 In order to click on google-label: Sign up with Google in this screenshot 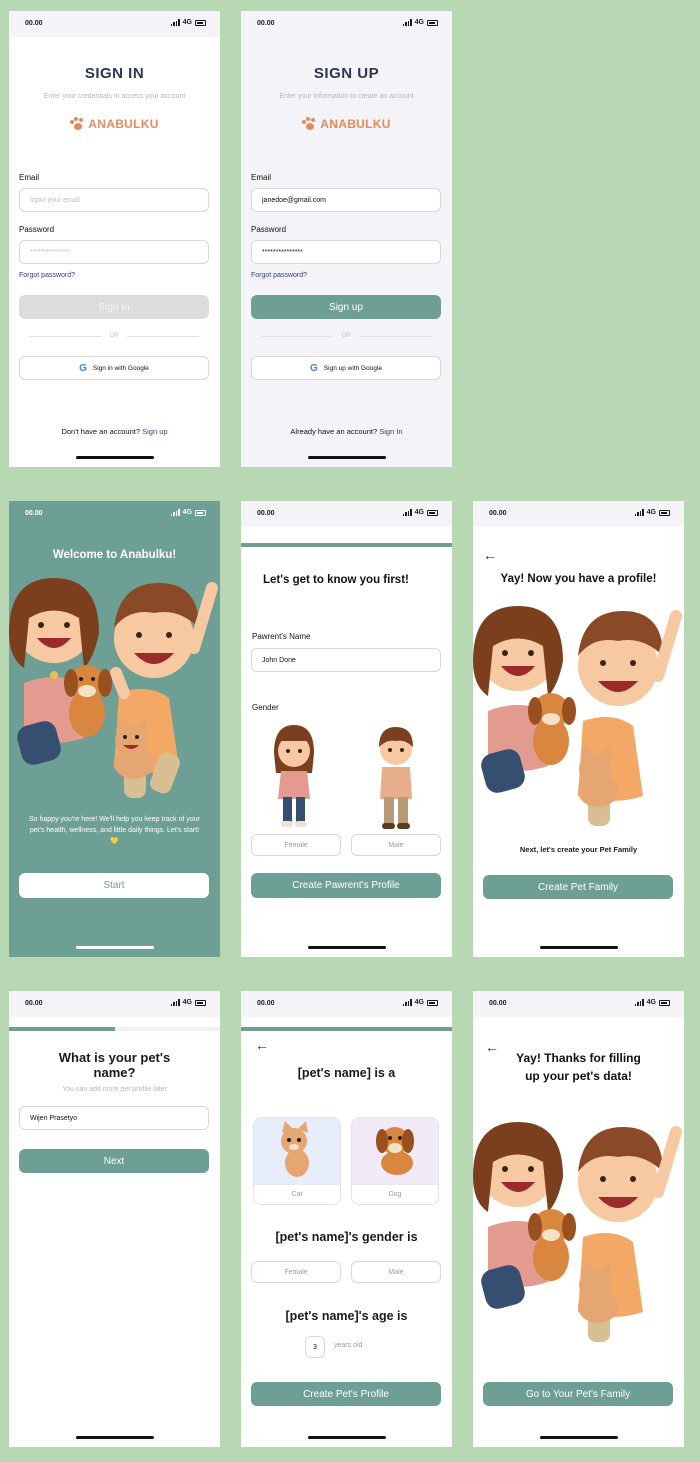, I will do `click(352, 368)`.